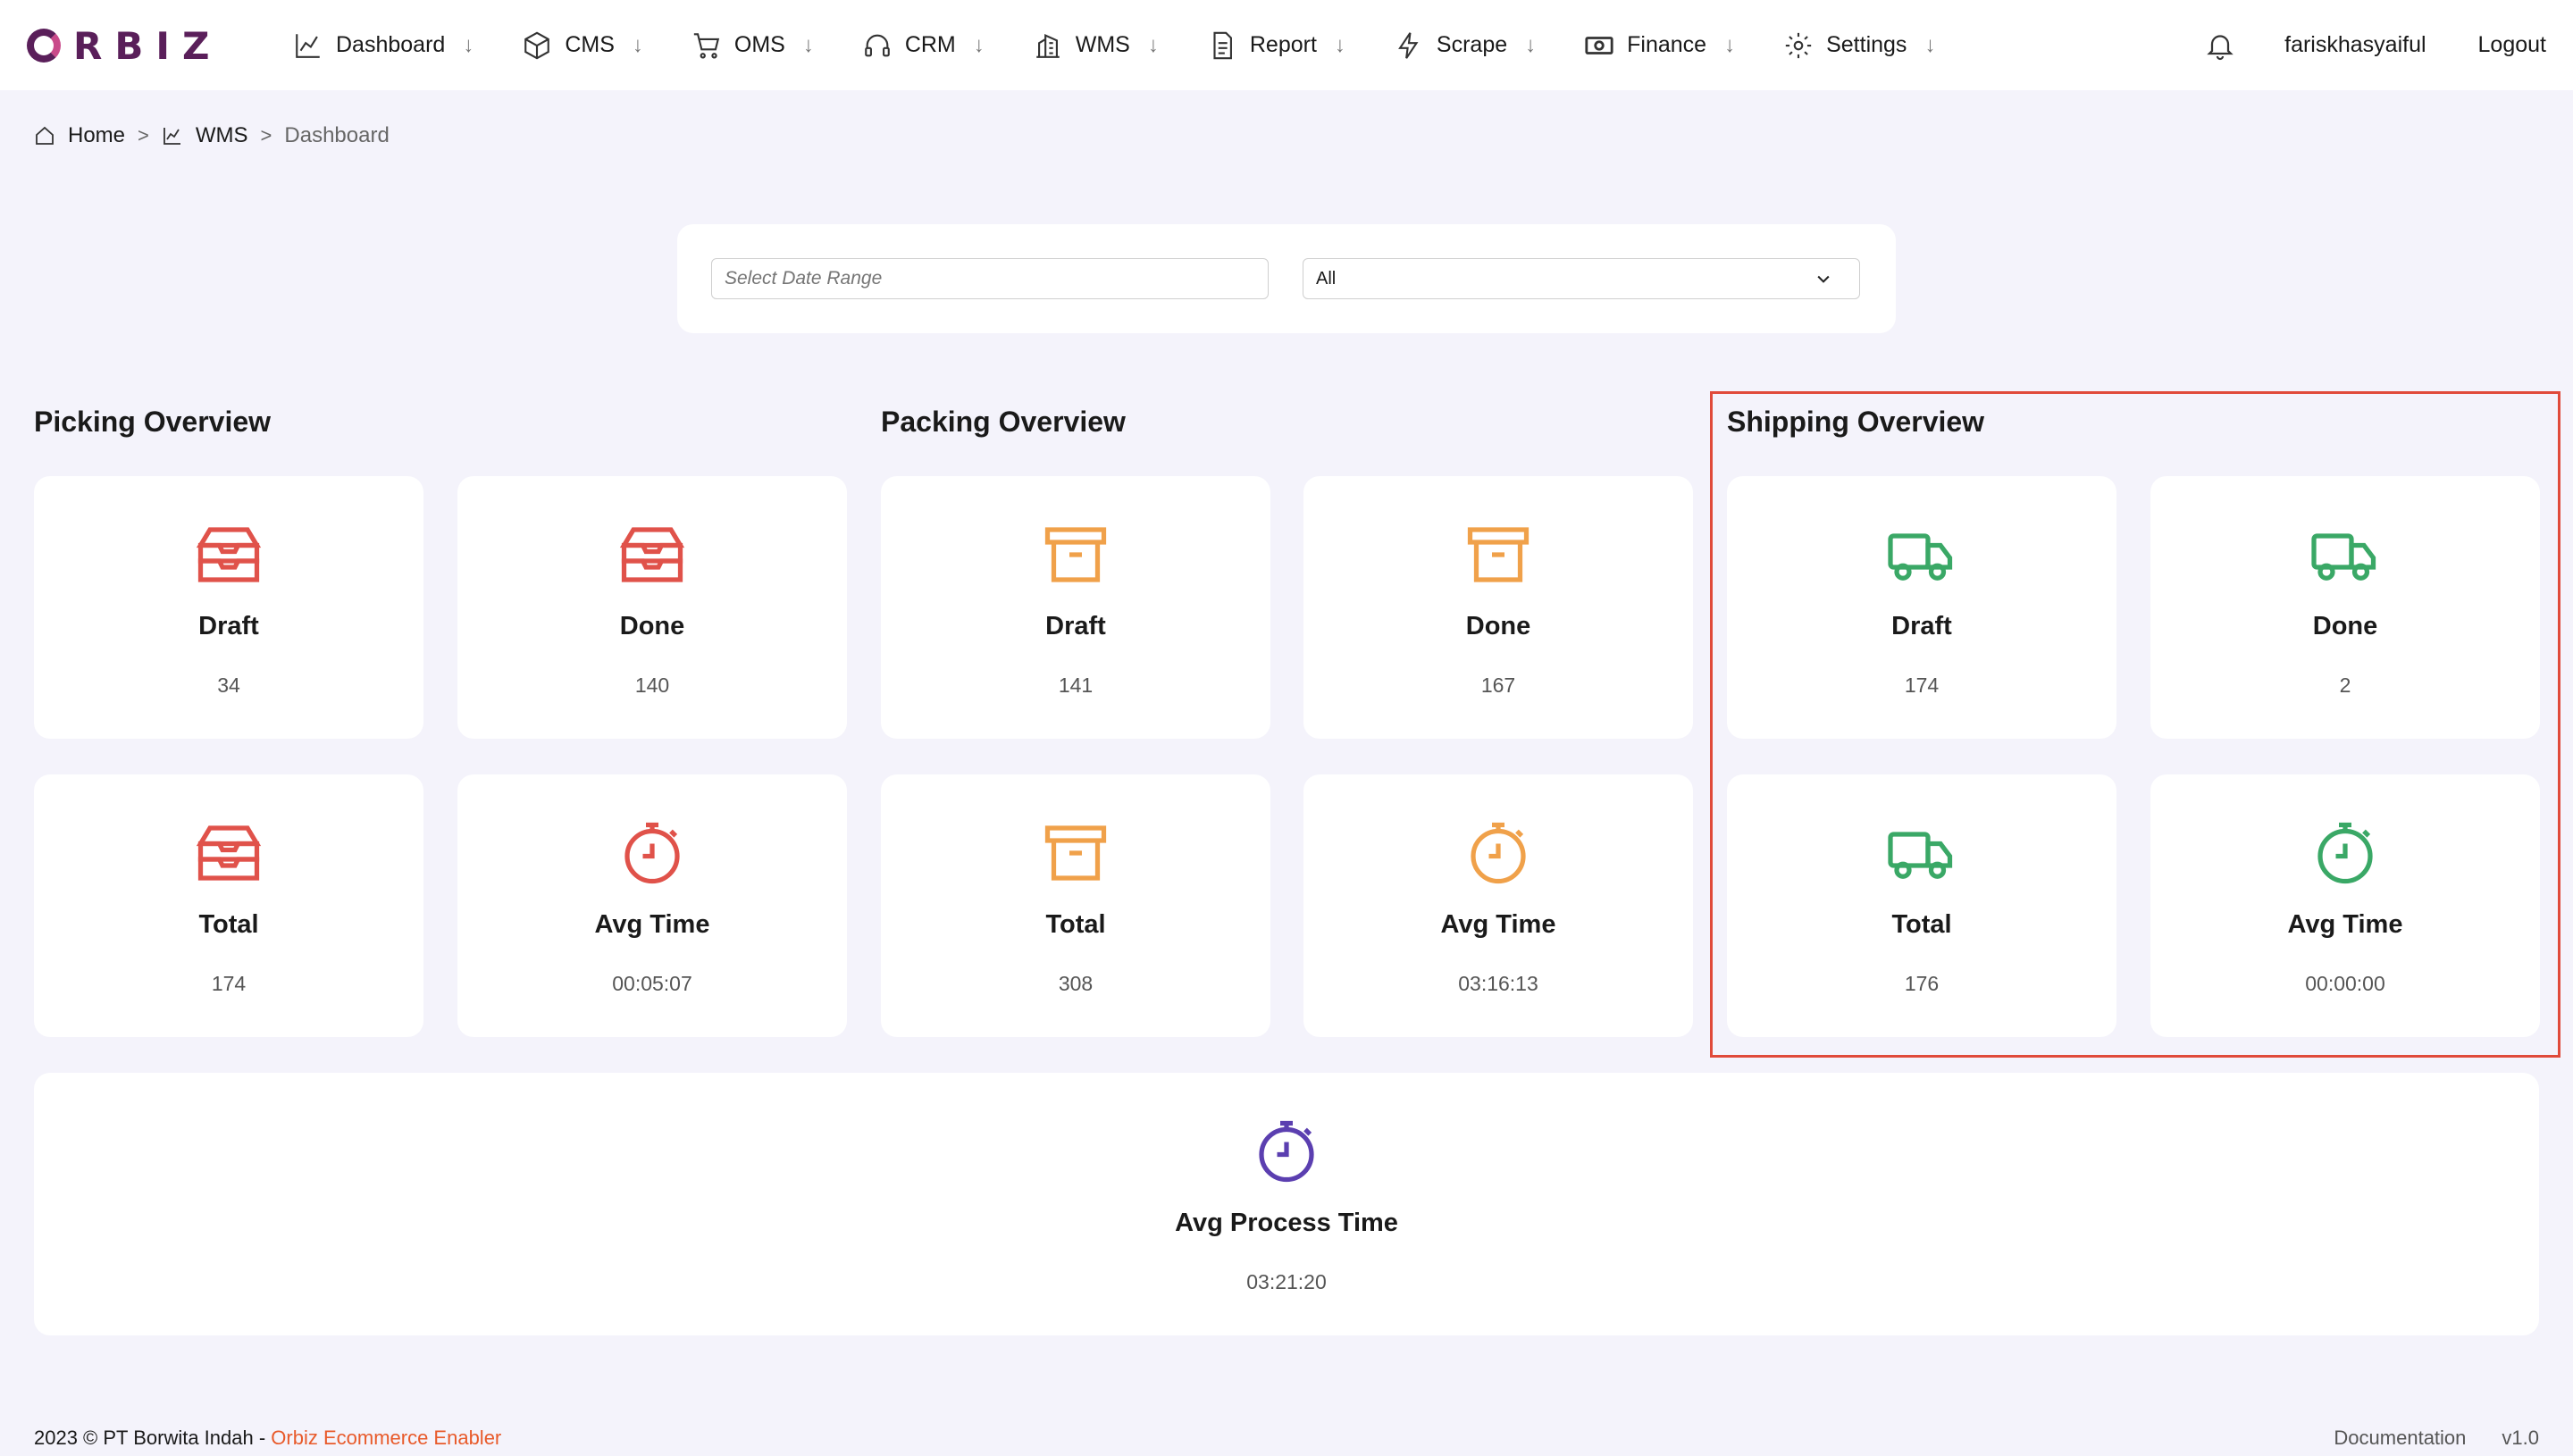 The height and width of the screenshot is (1456, 2573). Describe the element at coordinates (652, 983) in the screenshot. I see `card-value: 00:05:07` at that location.